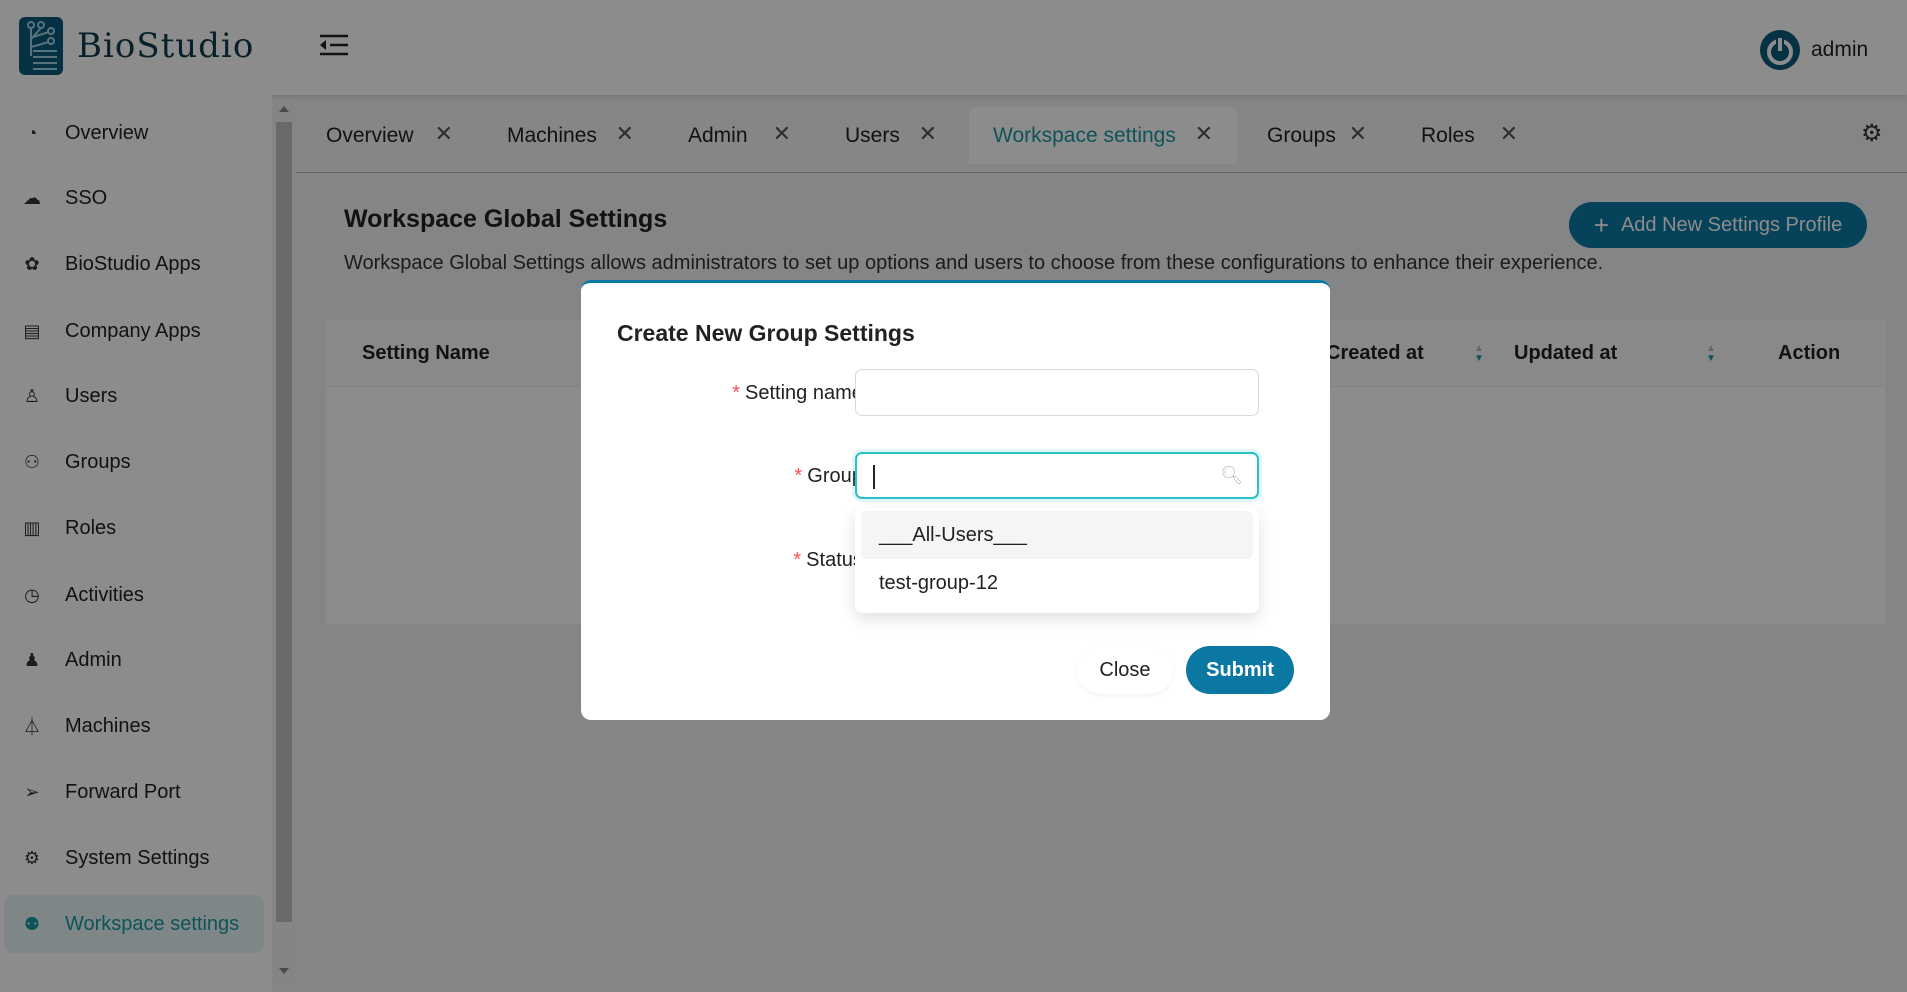 Image resolution: width=1907 pixels, height=992 pixels. What do you see at coordinates (803, 393) in the screenshot?
I see `setting-name-label: *Setting name :` at bounding box center [803, 393].